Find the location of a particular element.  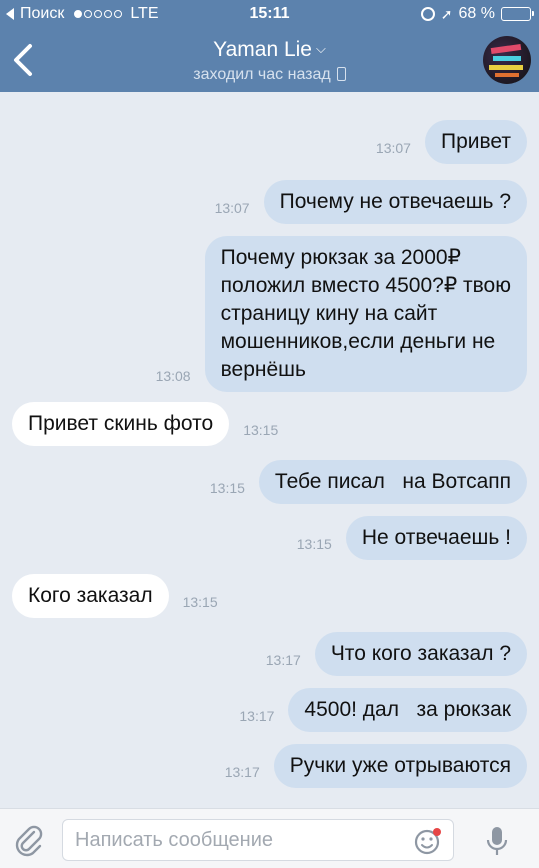

microphone-icon is located at coordinates (497, 841).